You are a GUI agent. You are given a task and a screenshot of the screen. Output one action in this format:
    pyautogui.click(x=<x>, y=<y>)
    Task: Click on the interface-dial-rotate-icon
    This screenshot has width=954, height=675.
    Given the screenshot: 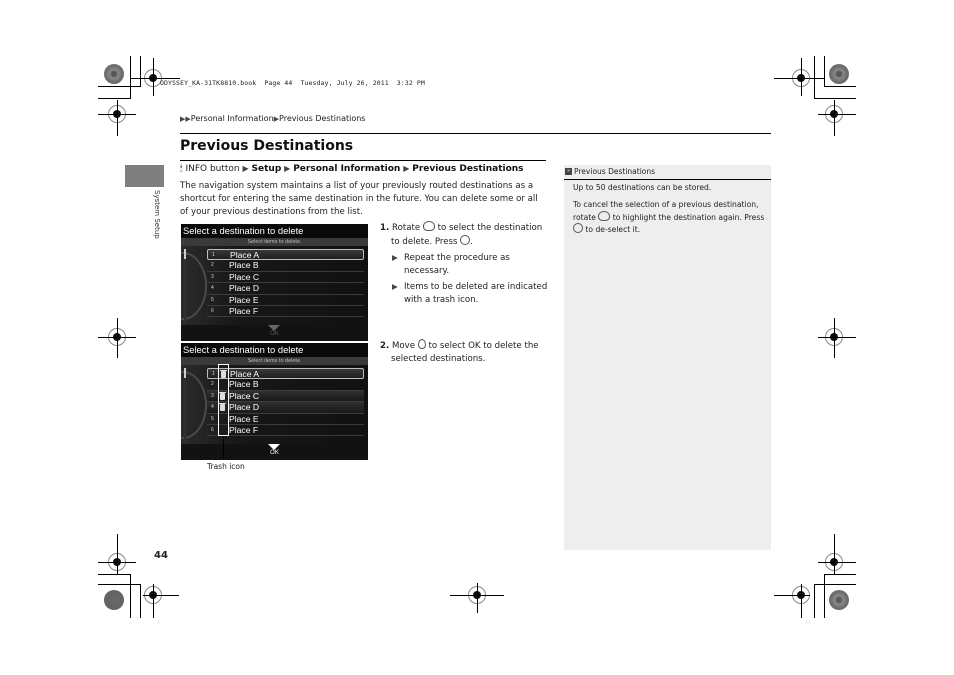 What is the action you would take?
    pyautogui.click(x=604, y=215)
    